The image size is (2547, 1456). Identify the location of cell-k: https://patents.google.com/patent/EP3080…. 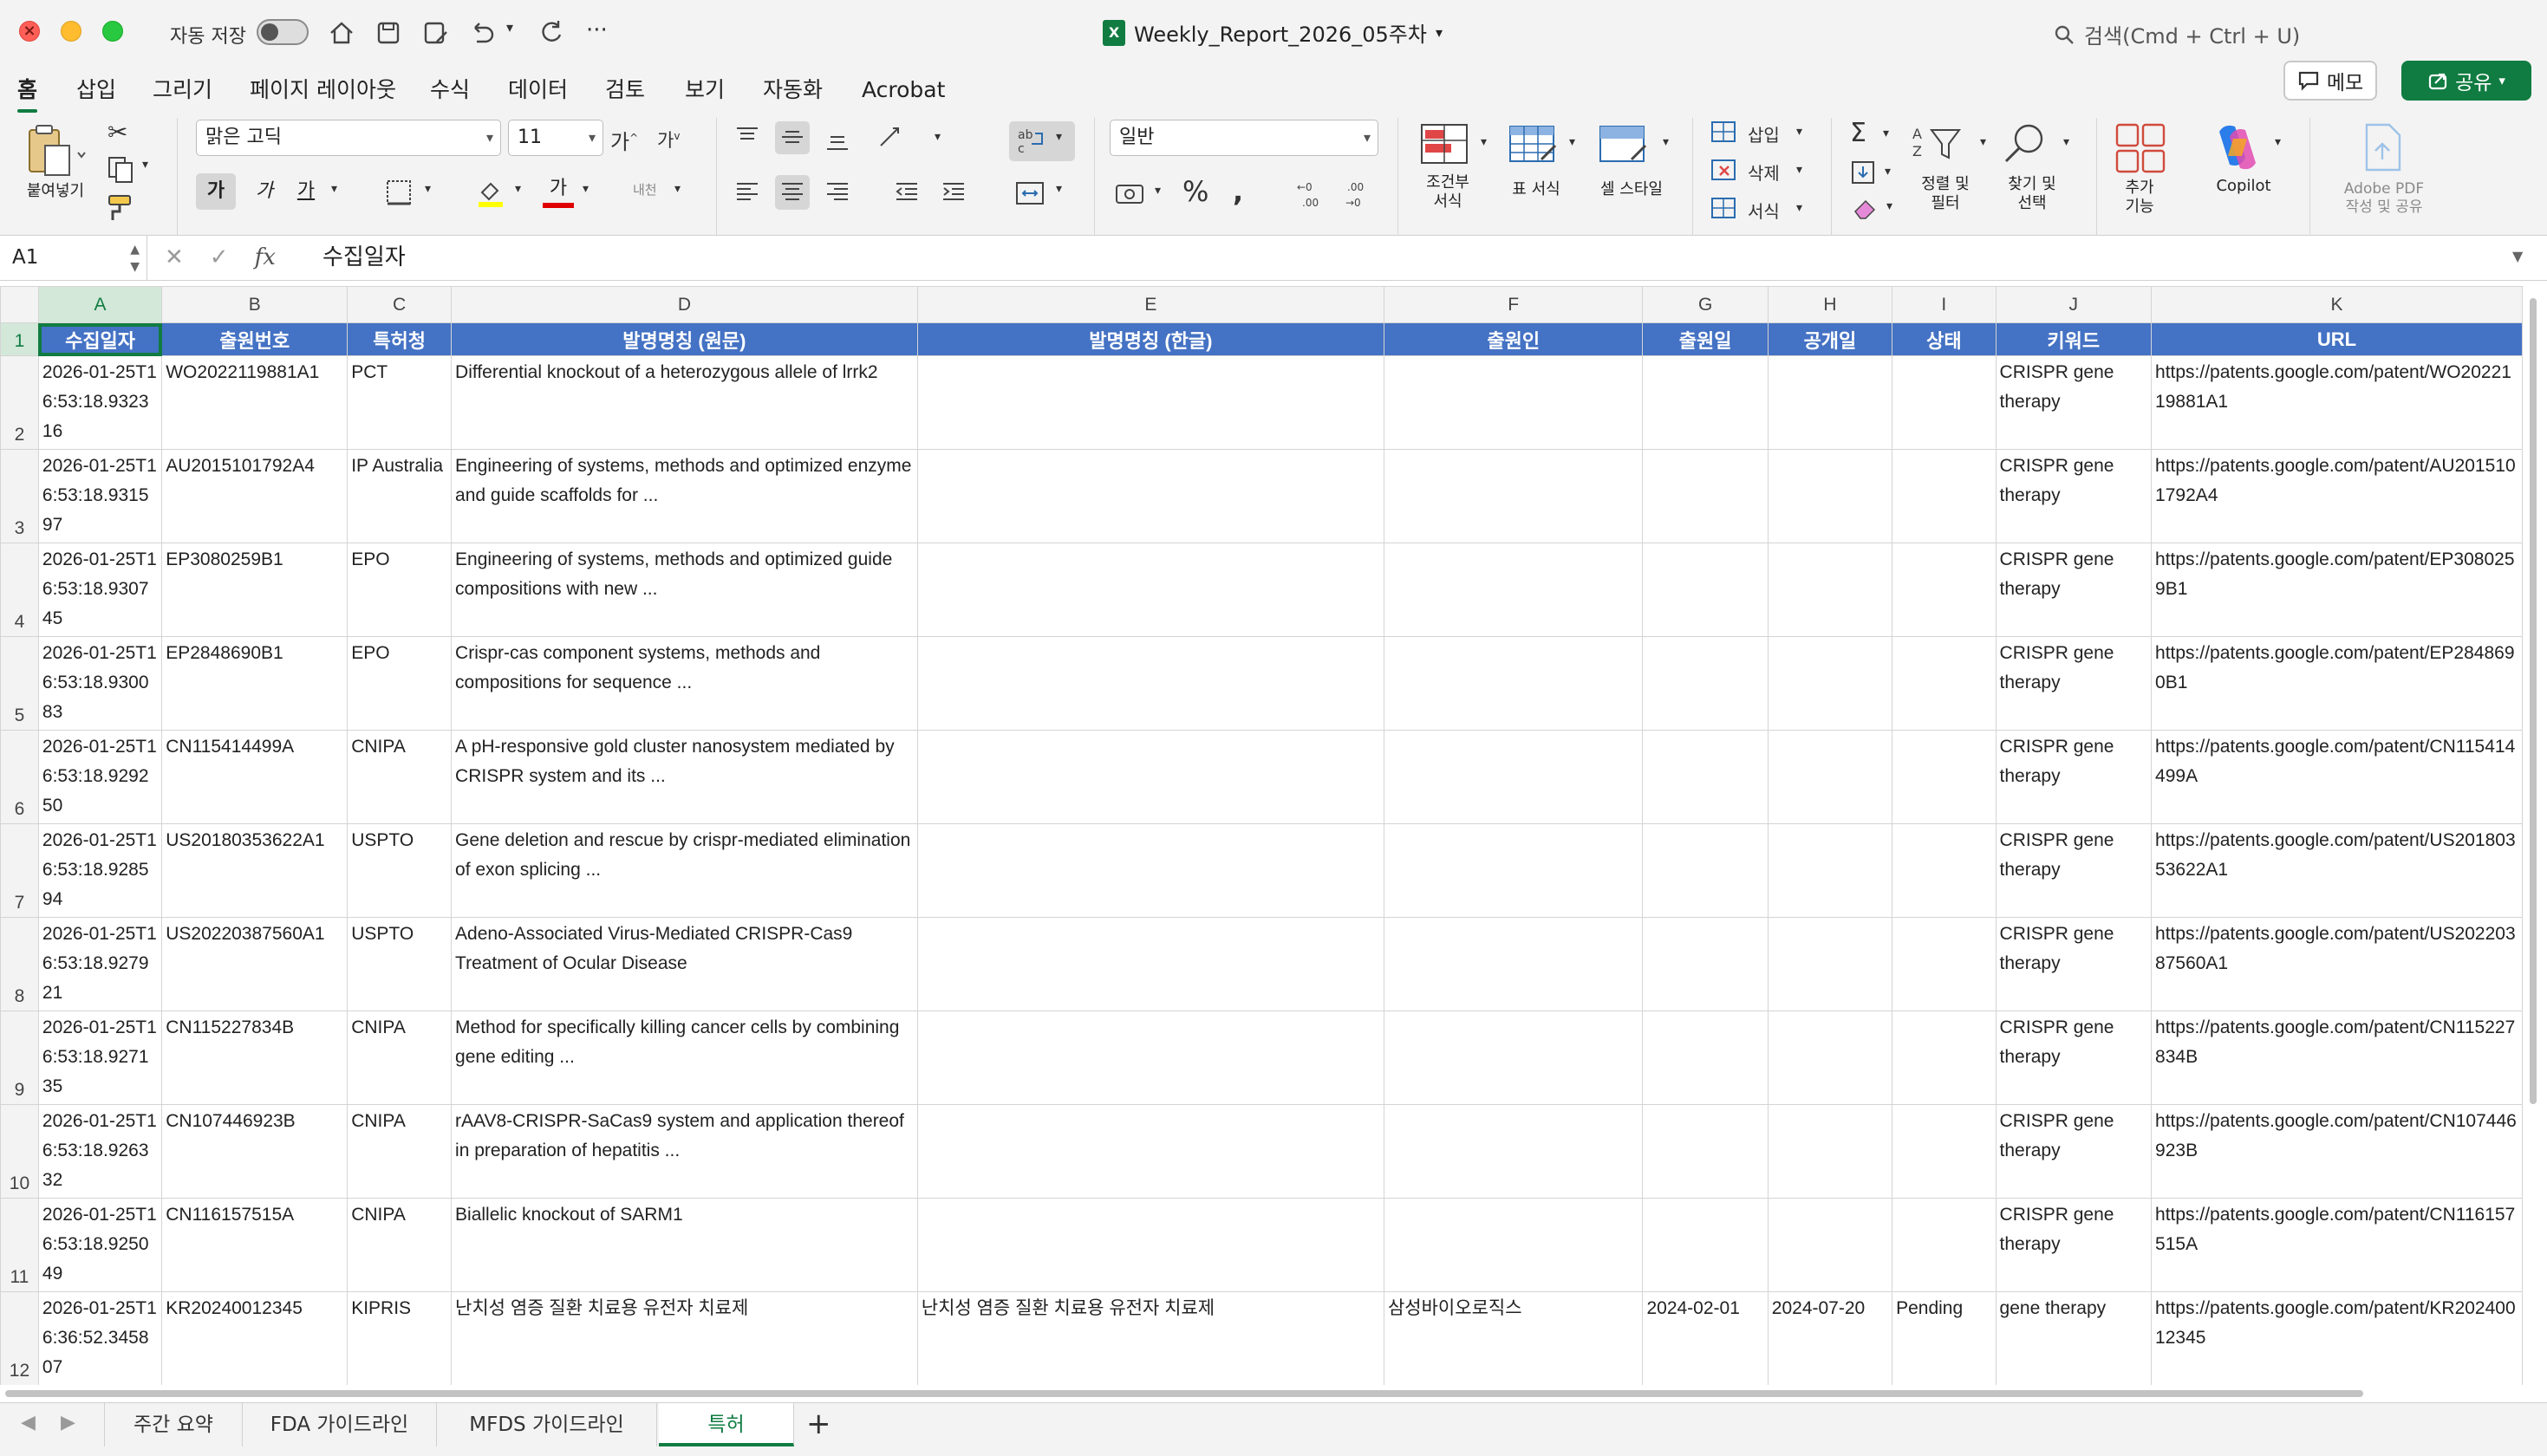
(2337, 590).